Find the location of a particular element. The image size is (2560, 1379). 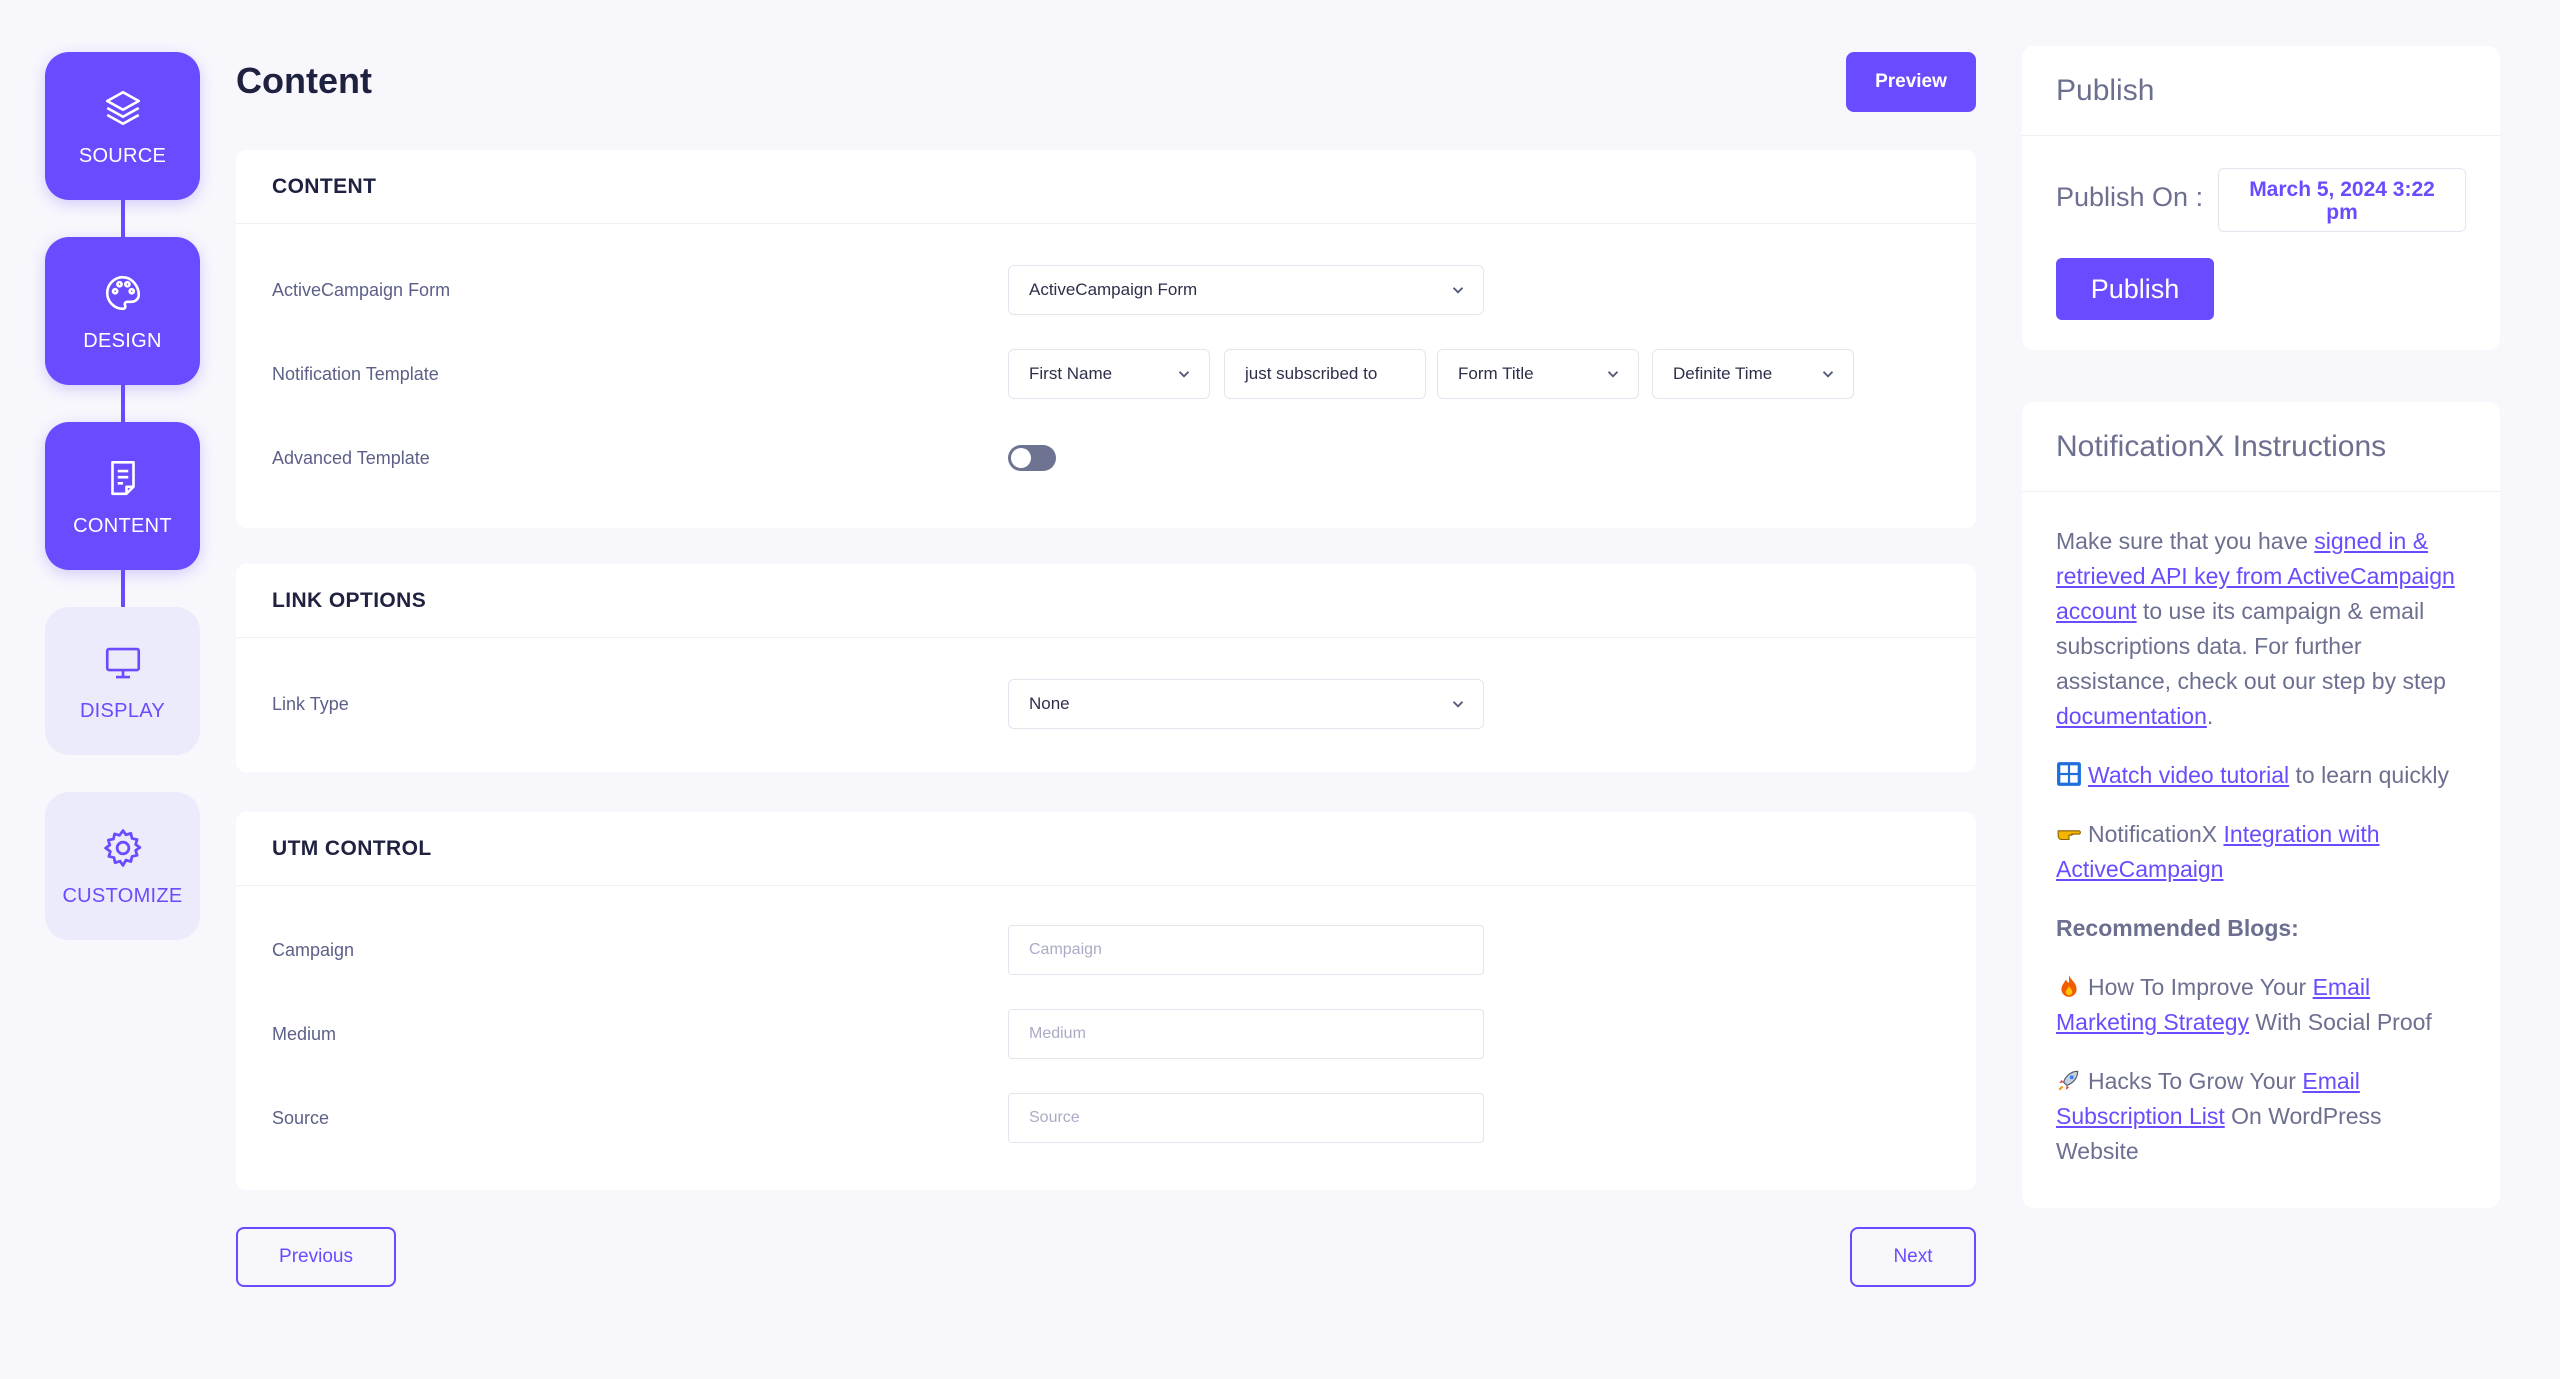

publish-date-line: pm is located at coordinates (2342, 212).